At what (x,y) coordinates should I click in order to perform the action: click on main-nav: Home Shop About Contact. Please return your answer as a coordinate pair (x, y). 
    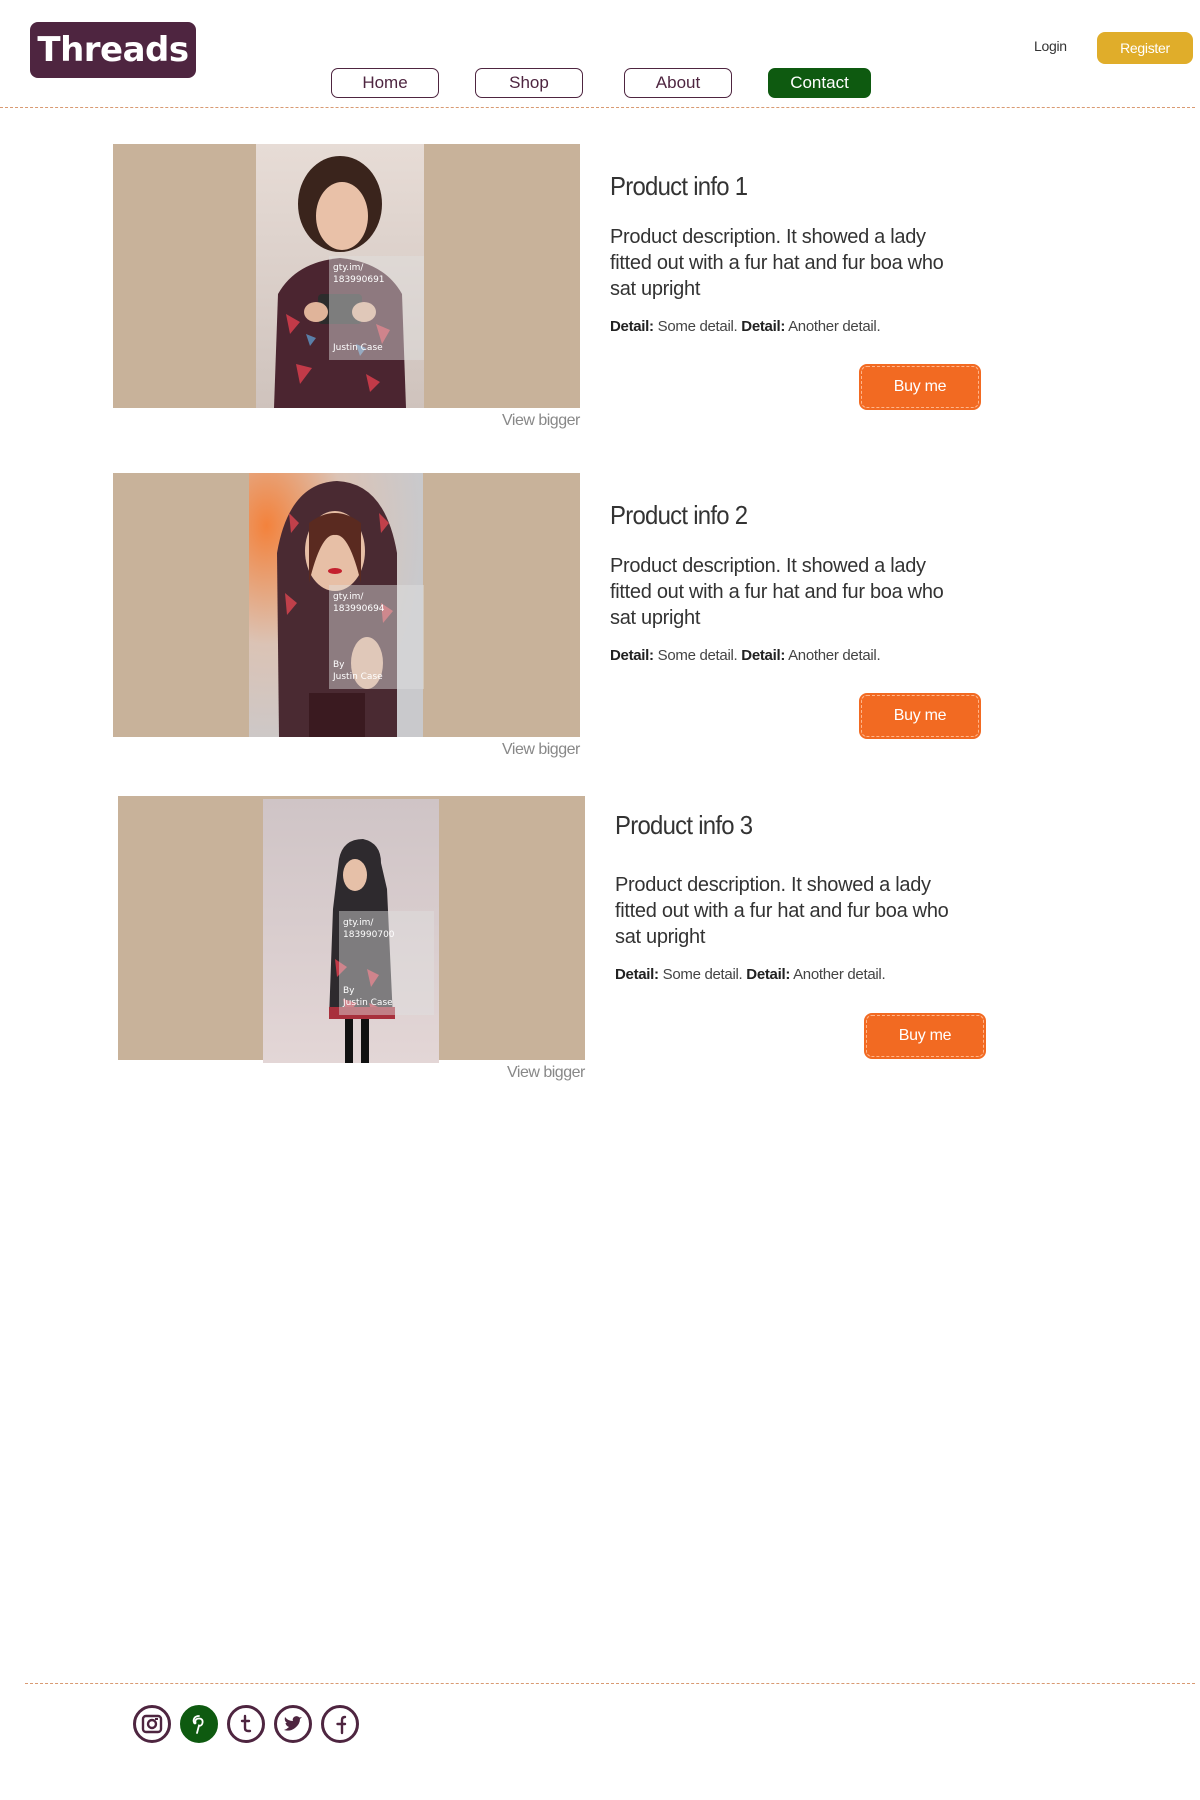
    Looking at the image, I should click on (600, 84).